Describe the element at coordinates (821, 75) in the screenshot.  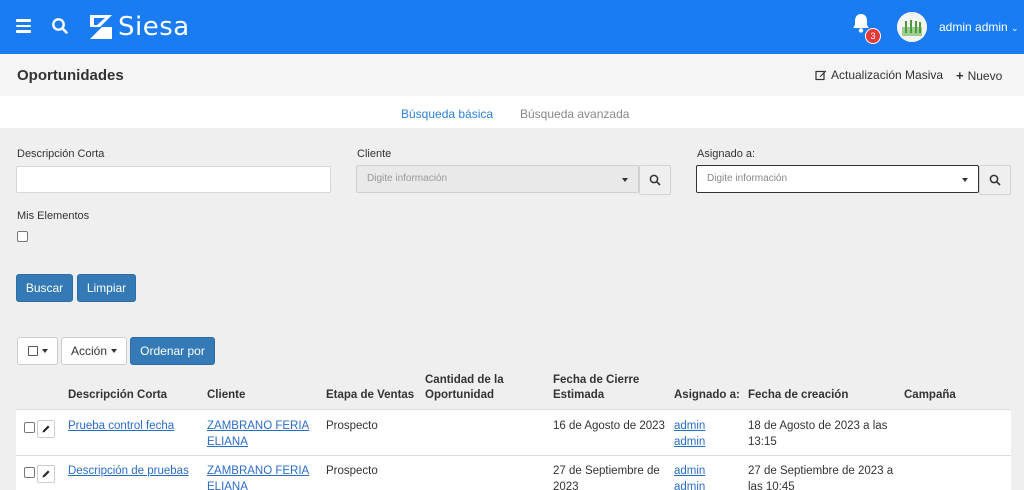
I see `edit-square-icon` at that location.